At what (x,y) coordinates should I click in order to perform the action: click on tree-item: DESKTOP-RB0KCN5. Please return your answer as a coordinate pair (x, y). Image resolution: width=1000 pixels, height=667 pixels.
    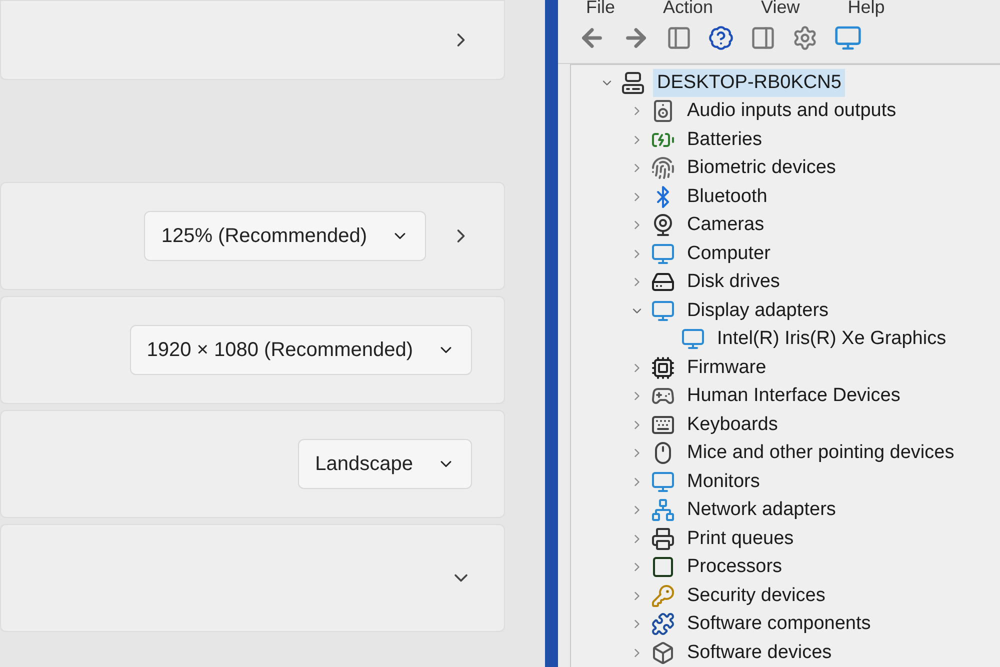
    Looking at the image, I should click on (749, 82).